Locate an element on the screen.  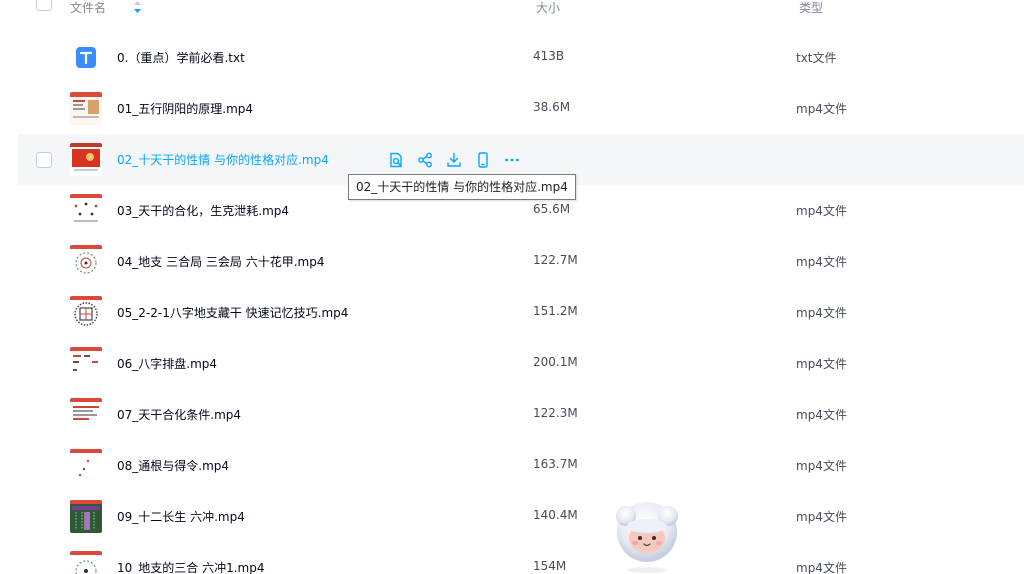
file-name: 08_通根与得令.mp4 is located at coordinates (173, 465).